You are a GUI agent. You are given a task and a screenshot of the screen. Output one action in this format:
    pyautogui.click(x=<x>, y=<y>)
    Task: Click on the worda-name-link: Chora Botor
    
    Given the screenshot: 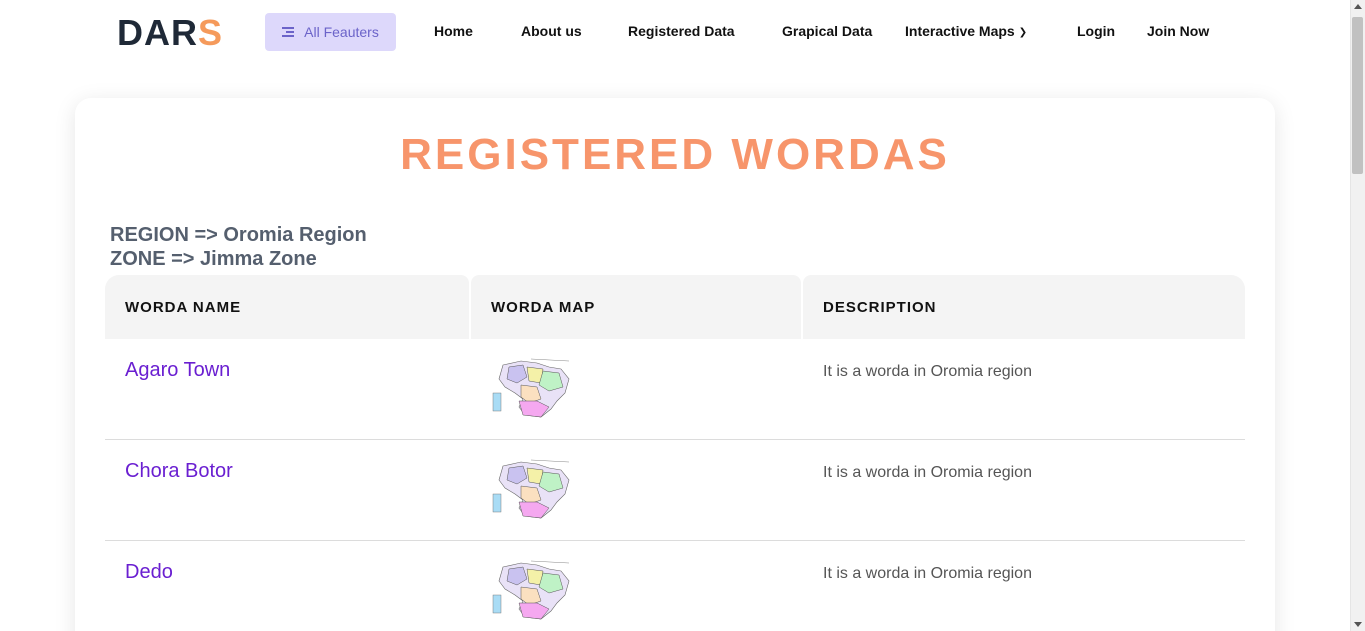 What is the action you would take?
    pyautogui.click(x=179, y=471)
    